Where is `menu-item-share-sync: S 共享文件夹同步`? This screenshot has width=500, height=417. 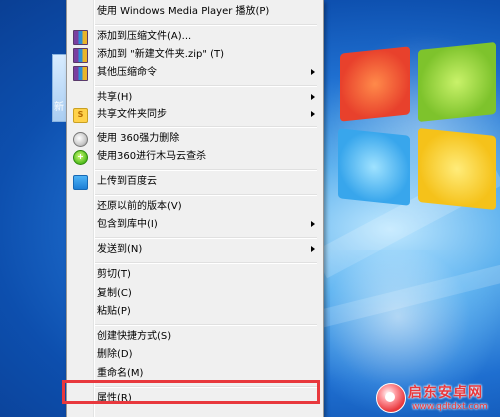
menu-item-share-sync: S 共享文件夹同步 is located at coordinates (195, 114).